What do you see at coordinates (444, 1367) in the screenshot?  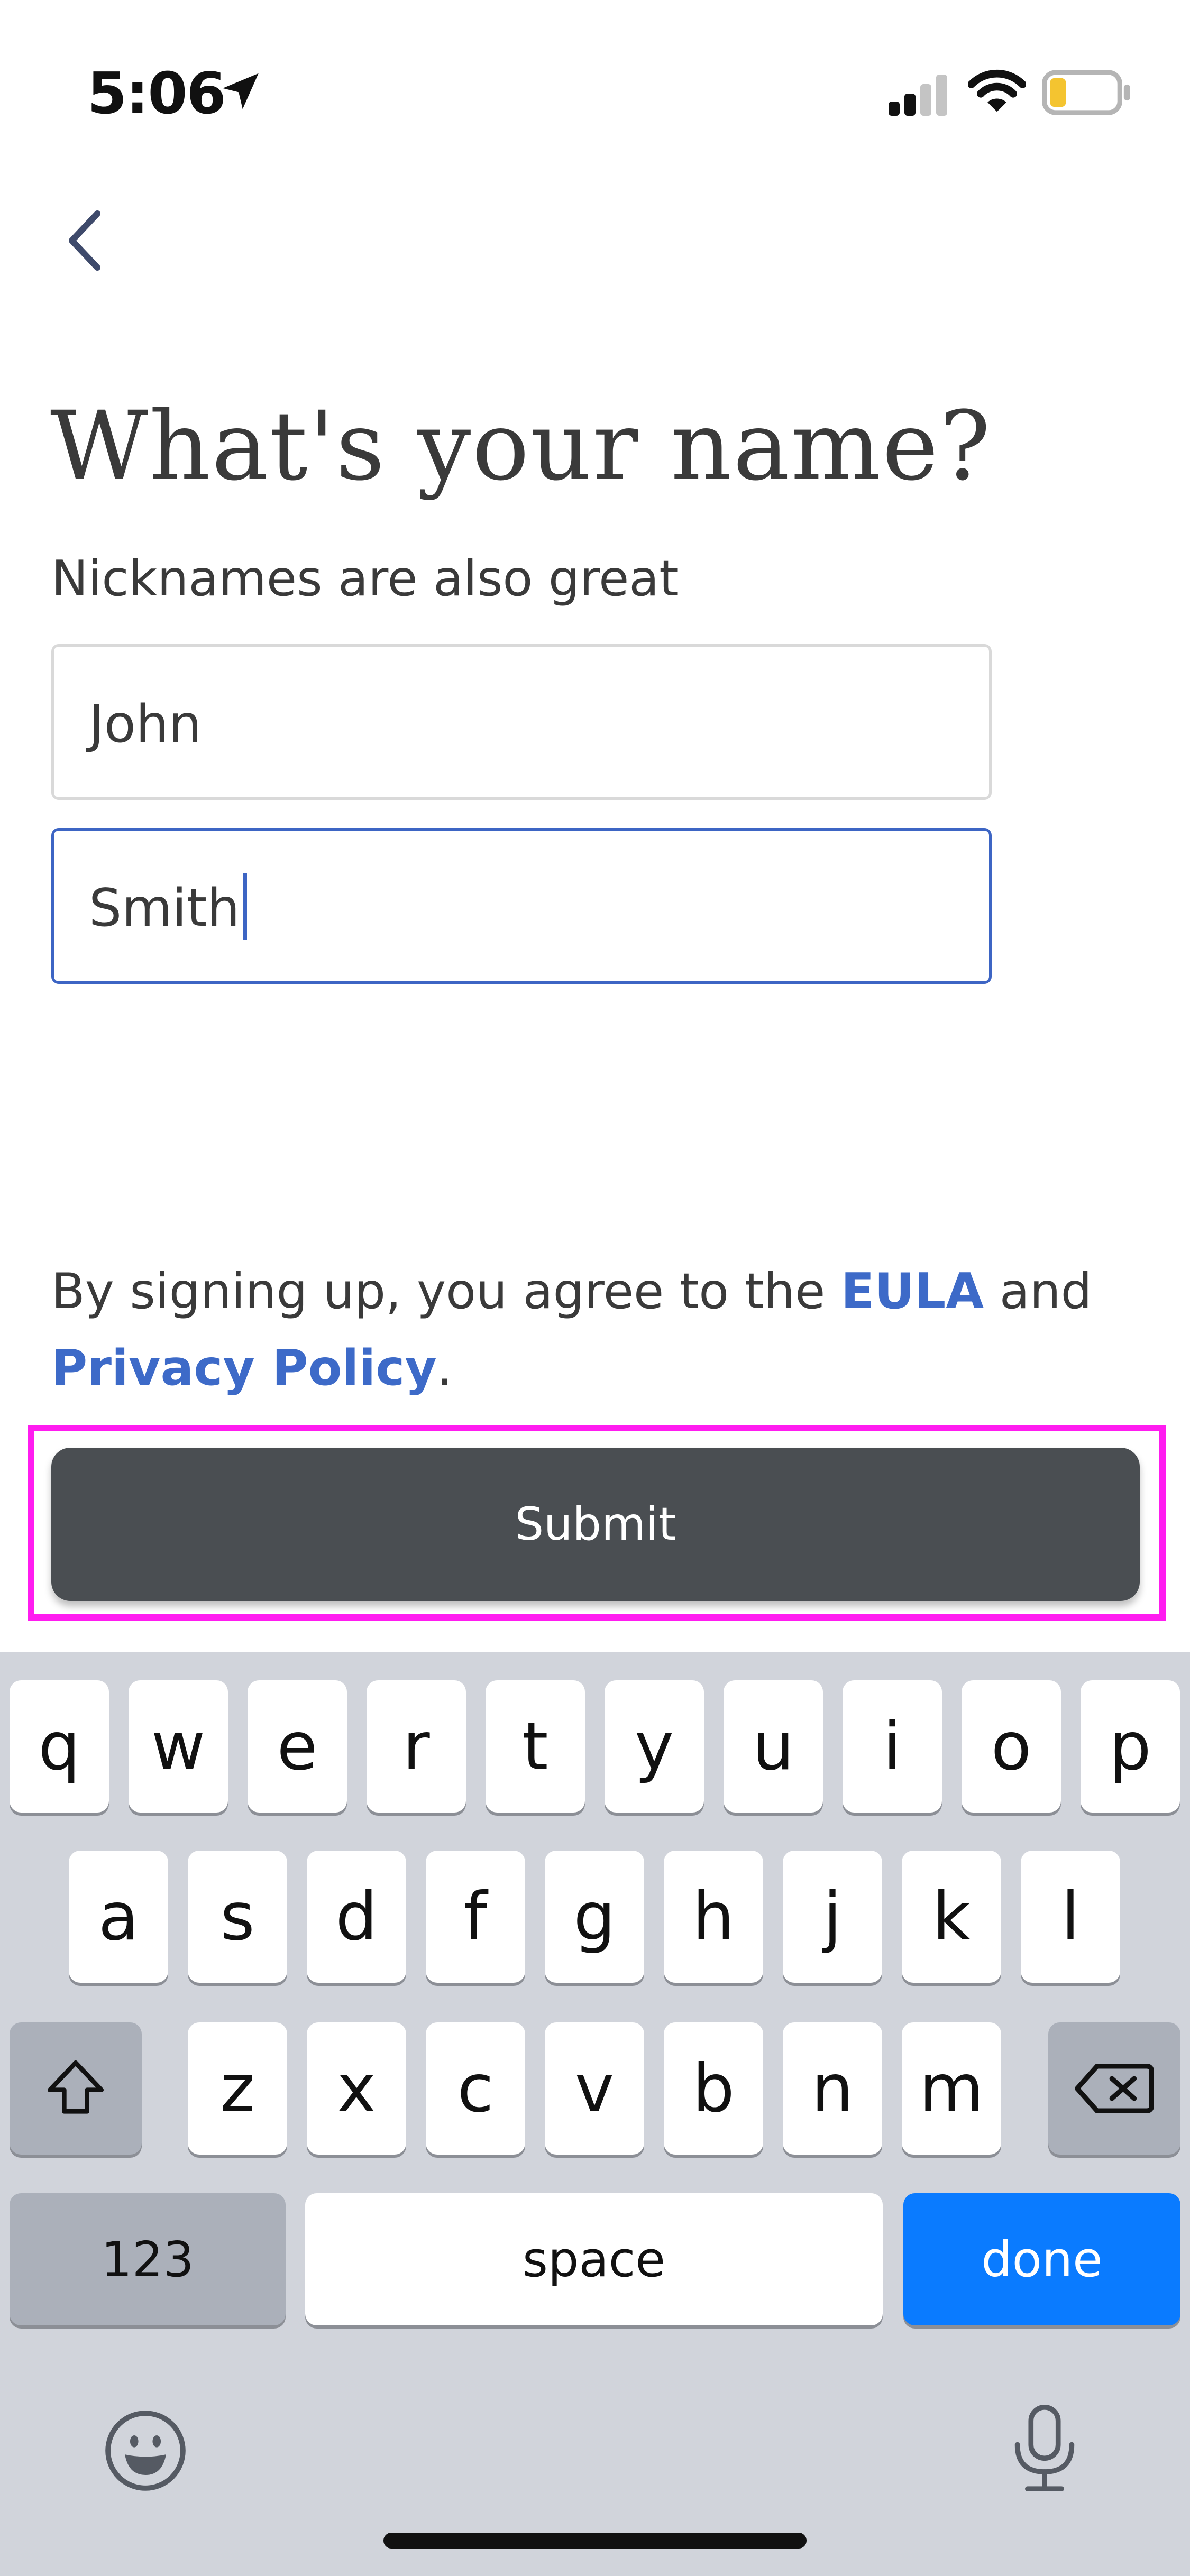 I see `legal-suffix: .` at bounding box center [444, 1367].